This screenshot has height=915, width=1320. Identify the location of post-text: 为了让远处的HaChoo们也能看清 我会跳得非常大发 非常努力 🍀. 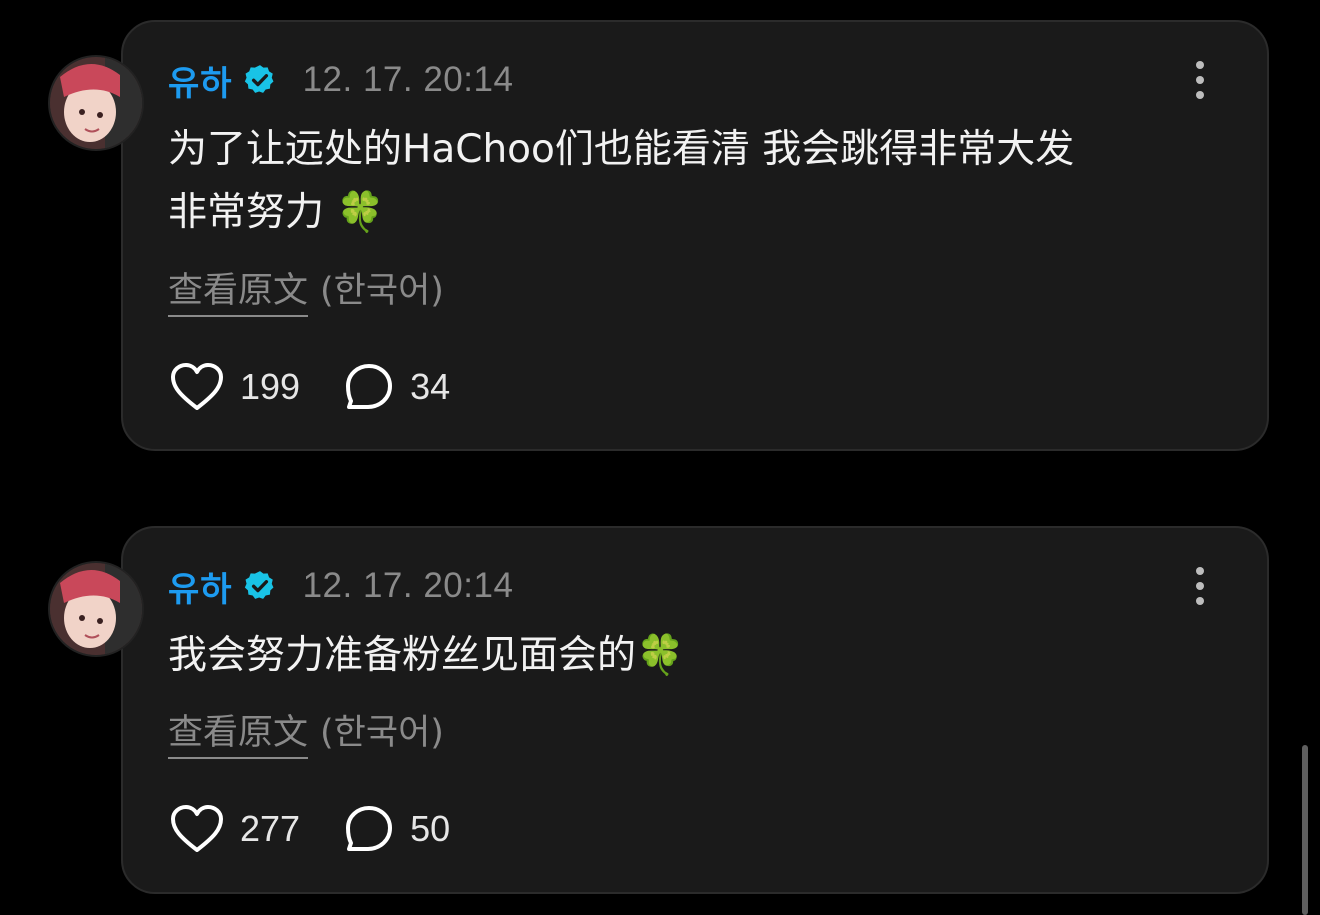
(698, 181).